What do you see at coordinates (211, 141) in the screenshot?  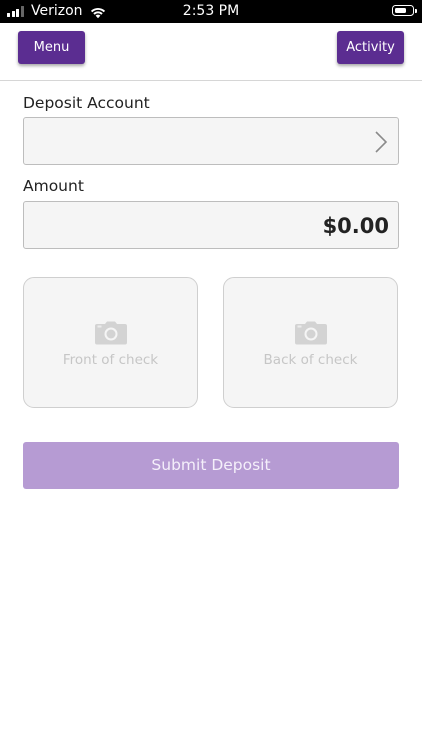 I see `deposit-account-select` at bounding box center [211, 141].